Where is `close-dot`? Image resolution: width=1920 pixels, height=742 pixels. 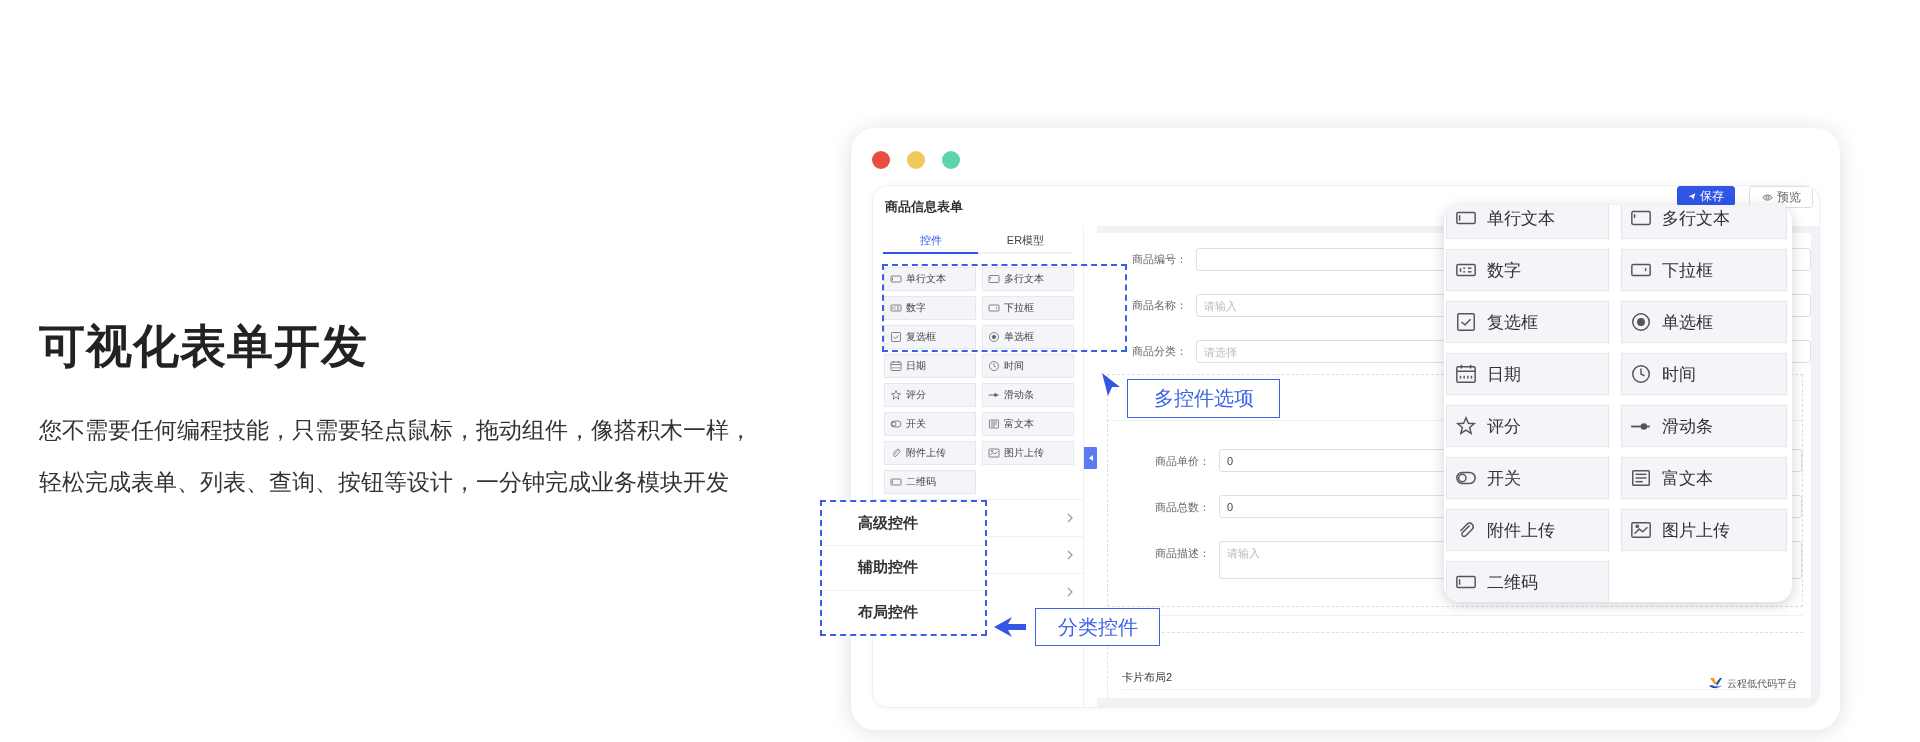
close-dot is located at coordinates (881, 160).